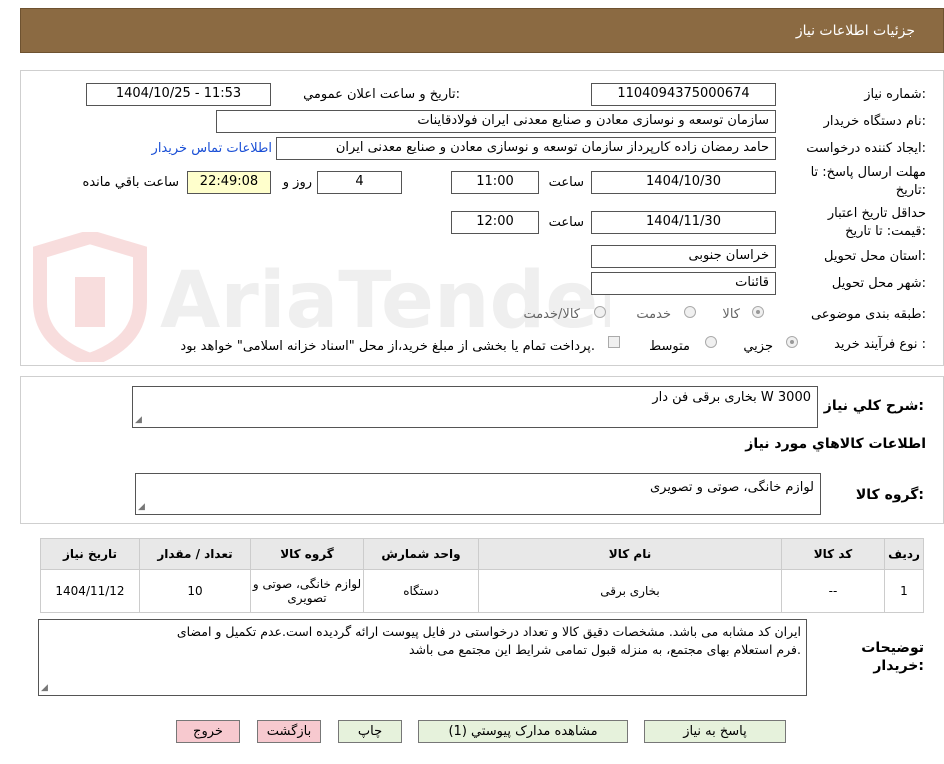 Image resolution: width=944 pixels, height=764 pixels. I want to click on goods-group-text: لوازم خانگی، صوتی و تصویری, so click(731, 487).